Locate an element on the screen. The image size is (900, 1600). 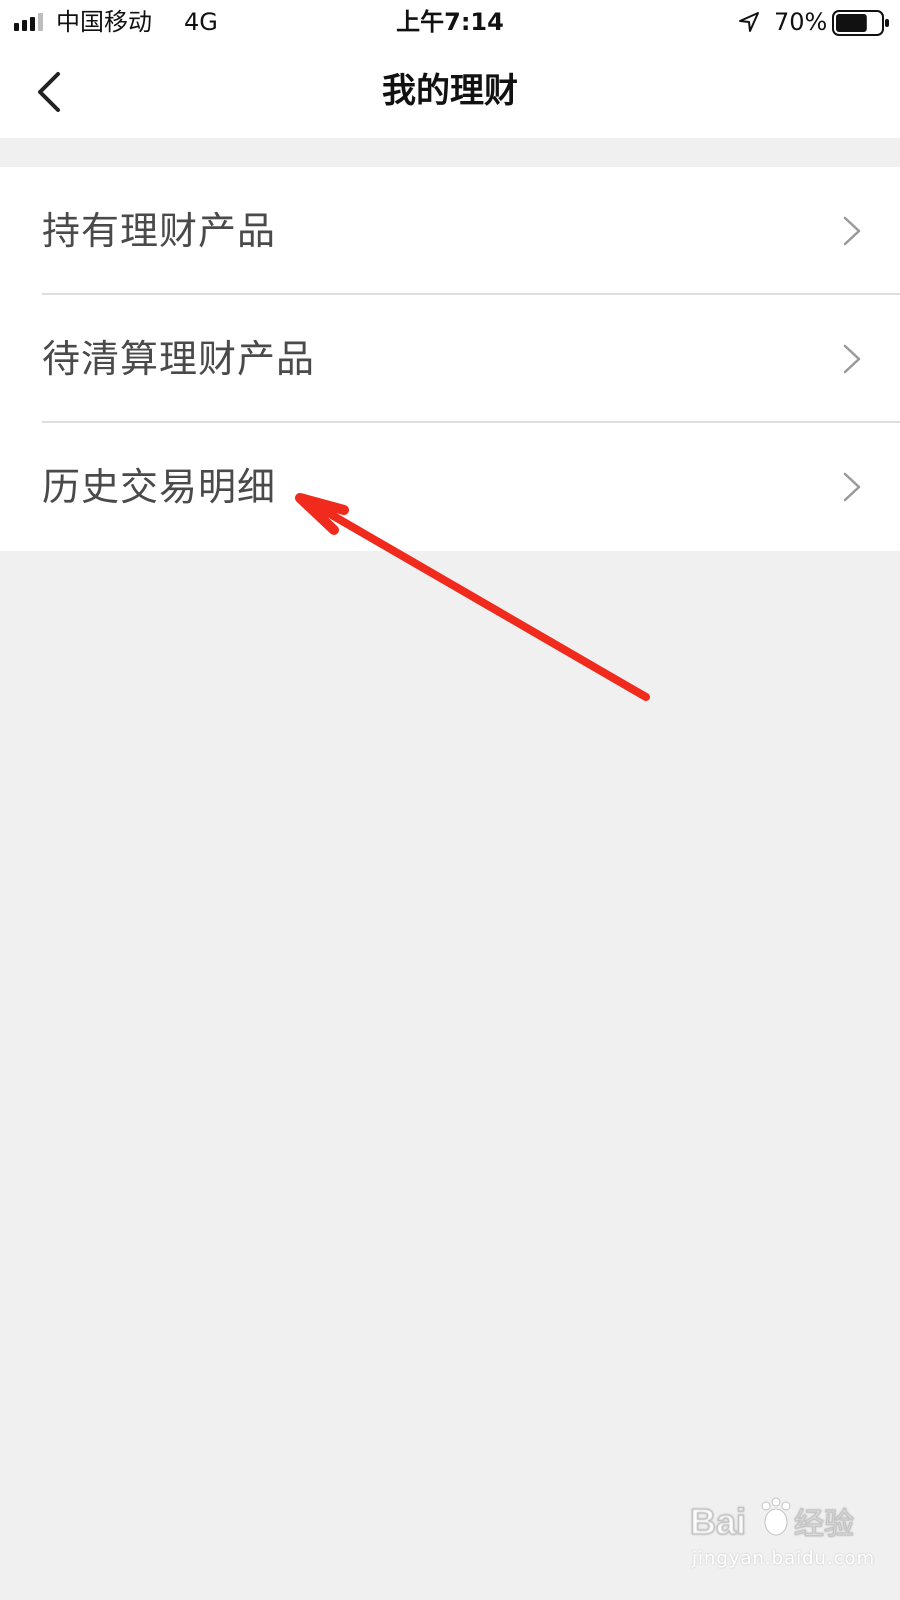
menu-item-pending-settlement: 待清算理财产品 is located at coordinates (450, 359).